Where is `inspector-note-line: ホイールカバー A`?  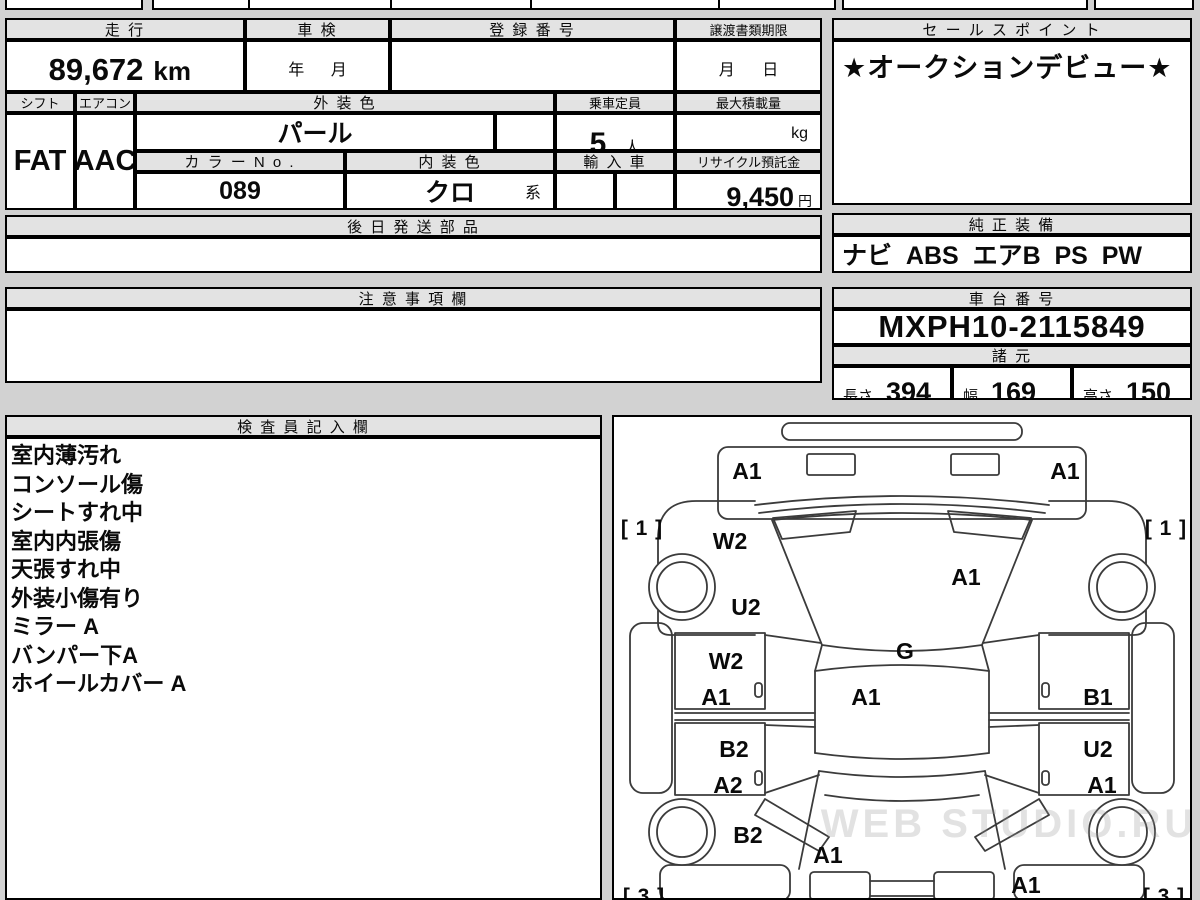 inspector-note-line: ホイールカバー A is located at coordinates (99, 683).